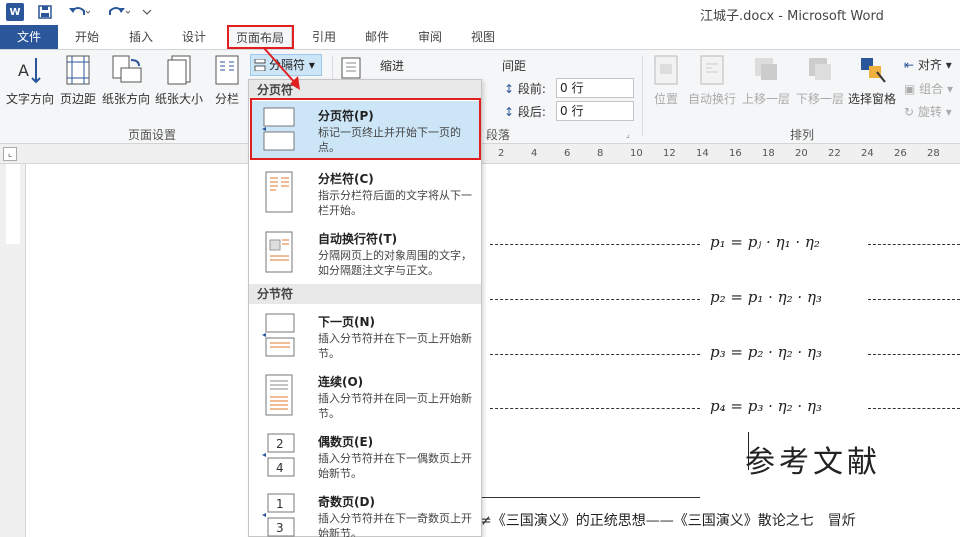 This screenshot has height=537, width=960. What do you see at coordinates (280, 468) in the screenshot?
I see `svg-text: 4` at bounding box center [280, 468].